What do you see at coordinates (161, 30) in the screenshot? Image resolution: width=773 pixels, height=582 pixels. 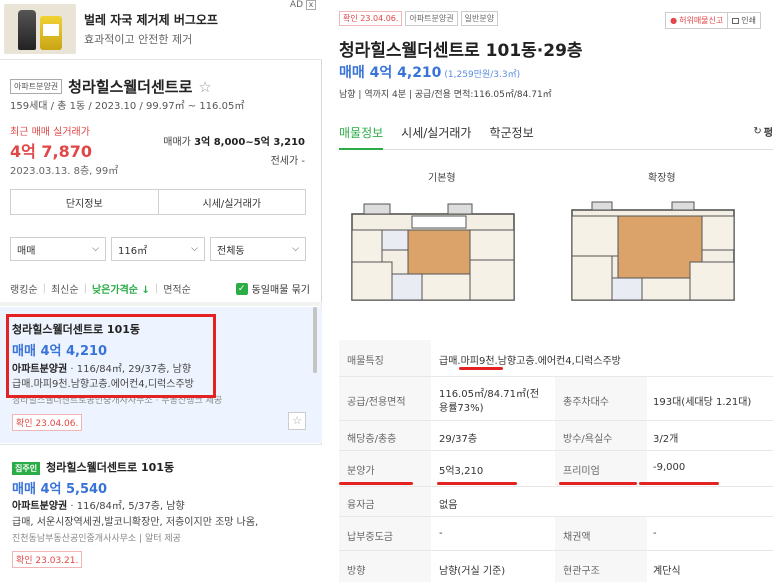 I see `ad-banner: 벌레 자국 제거제 버그오프 효과적이고 안전한 제거 AD x` at bounding box center [161, 30].